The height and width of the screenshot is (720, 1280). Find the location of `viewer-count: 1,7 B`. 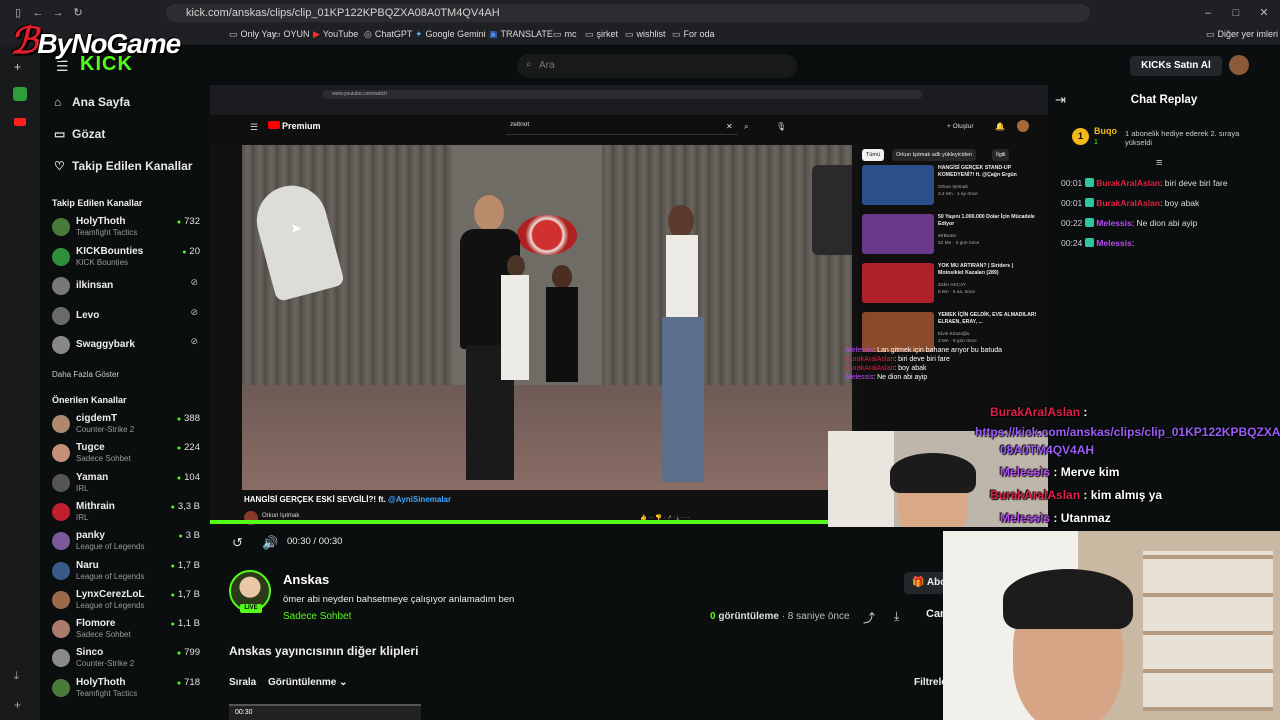

viewer-count: 1,7 B is located at coordinates (185, 594).